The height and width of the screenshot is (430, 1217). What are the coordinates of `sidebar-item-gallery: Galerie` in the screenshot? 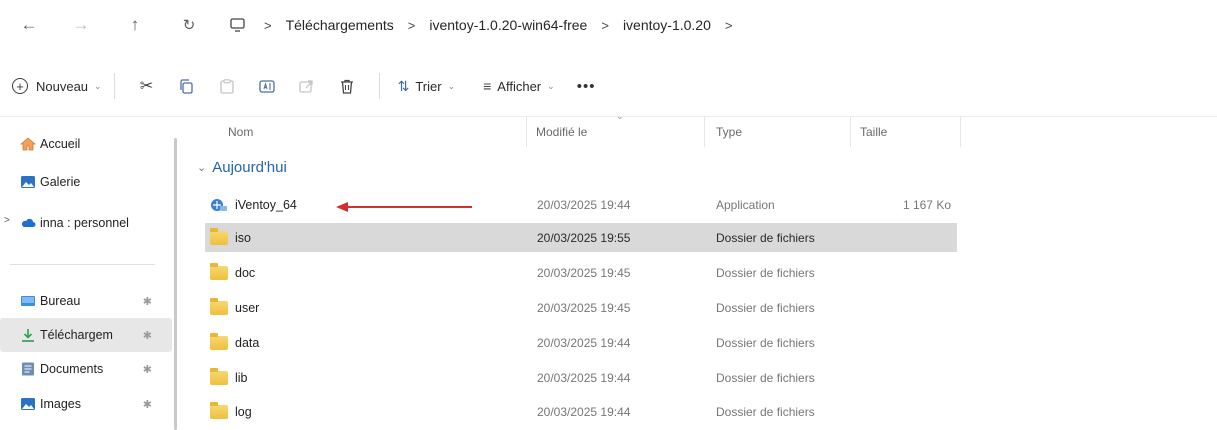 It's located at (86, 182).